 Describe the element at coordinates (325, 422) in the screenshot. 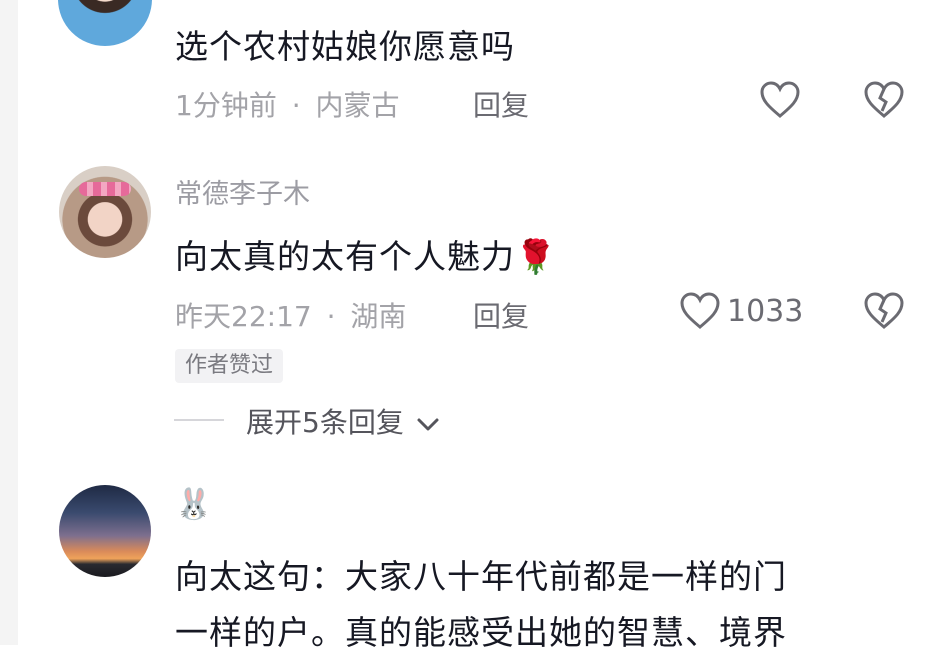

I see `expand-label: 展开5条回复` at that location.